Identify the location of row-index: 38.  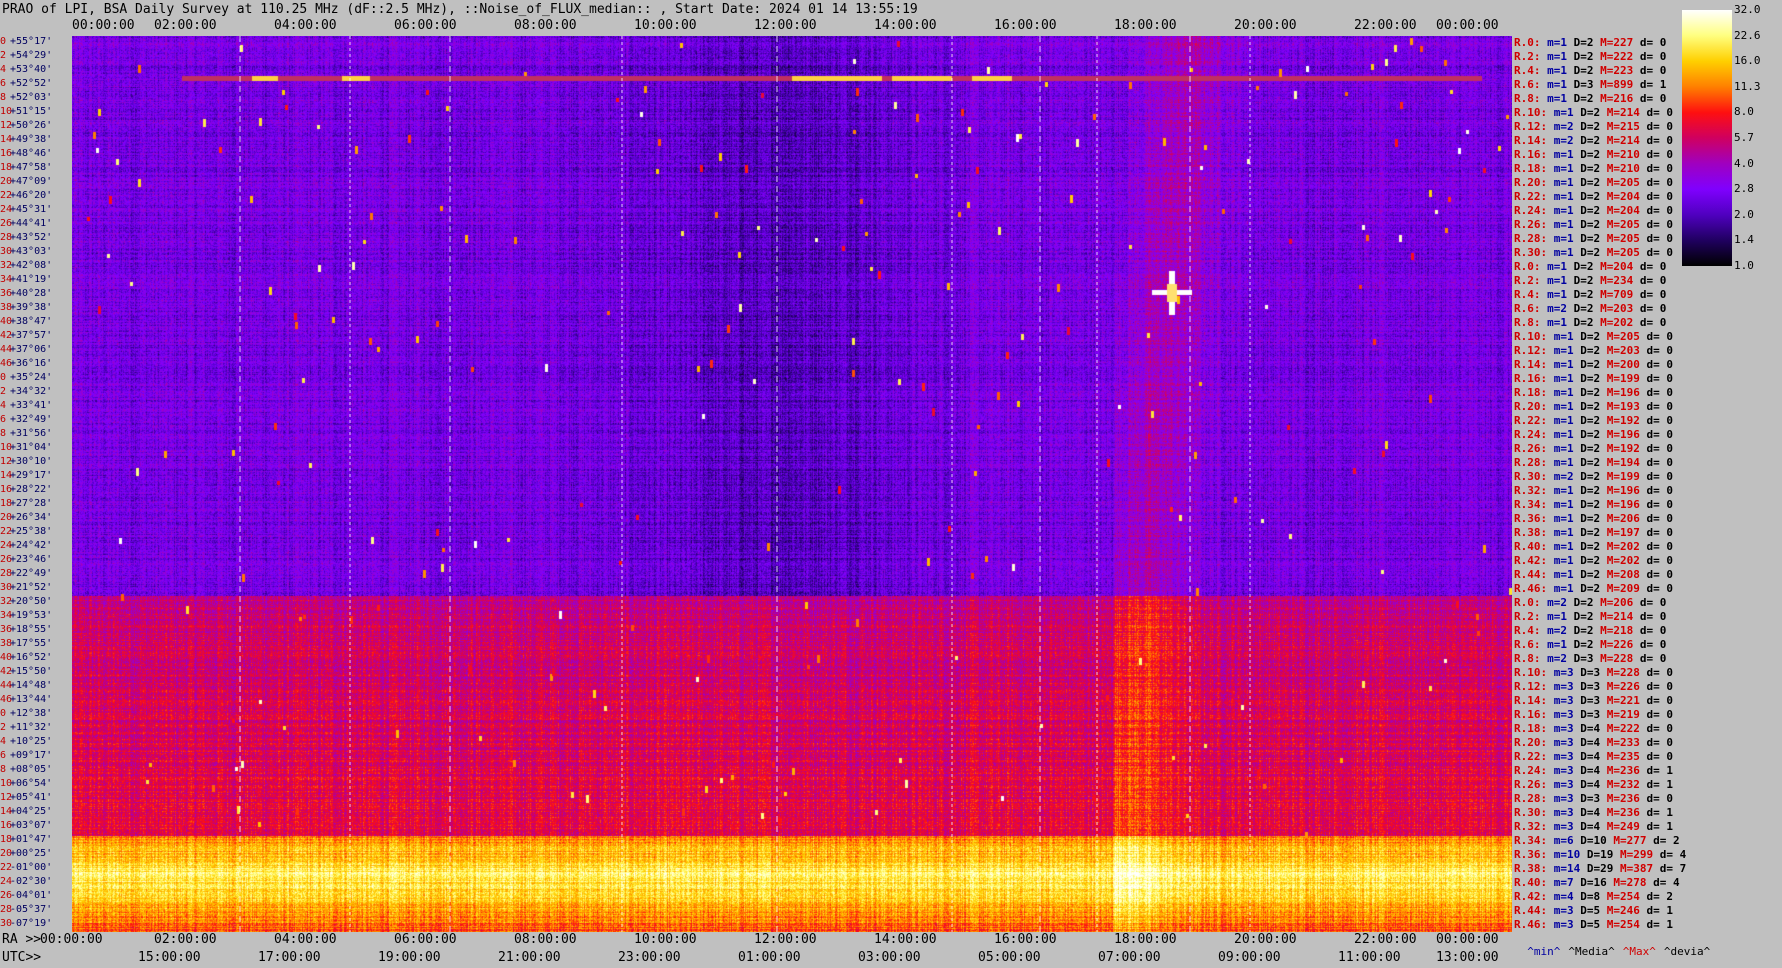
(6, 643).